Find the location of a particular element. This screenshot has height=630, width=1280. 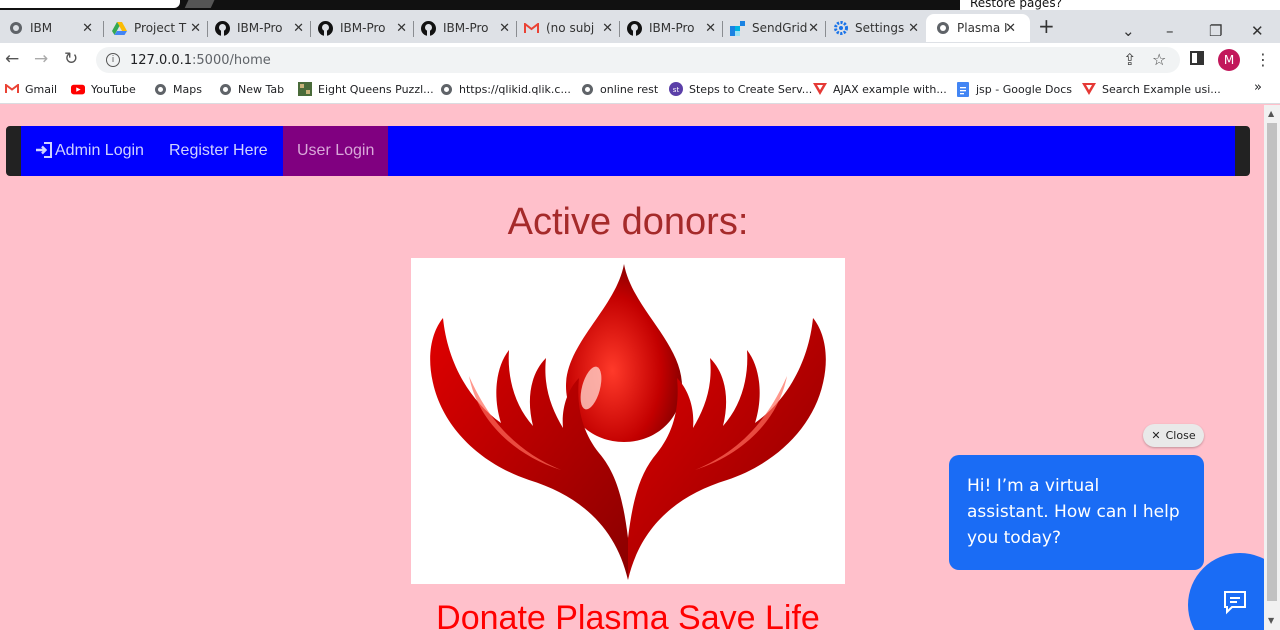

bookmark-label: Maps is located at coordinates (187, 89).